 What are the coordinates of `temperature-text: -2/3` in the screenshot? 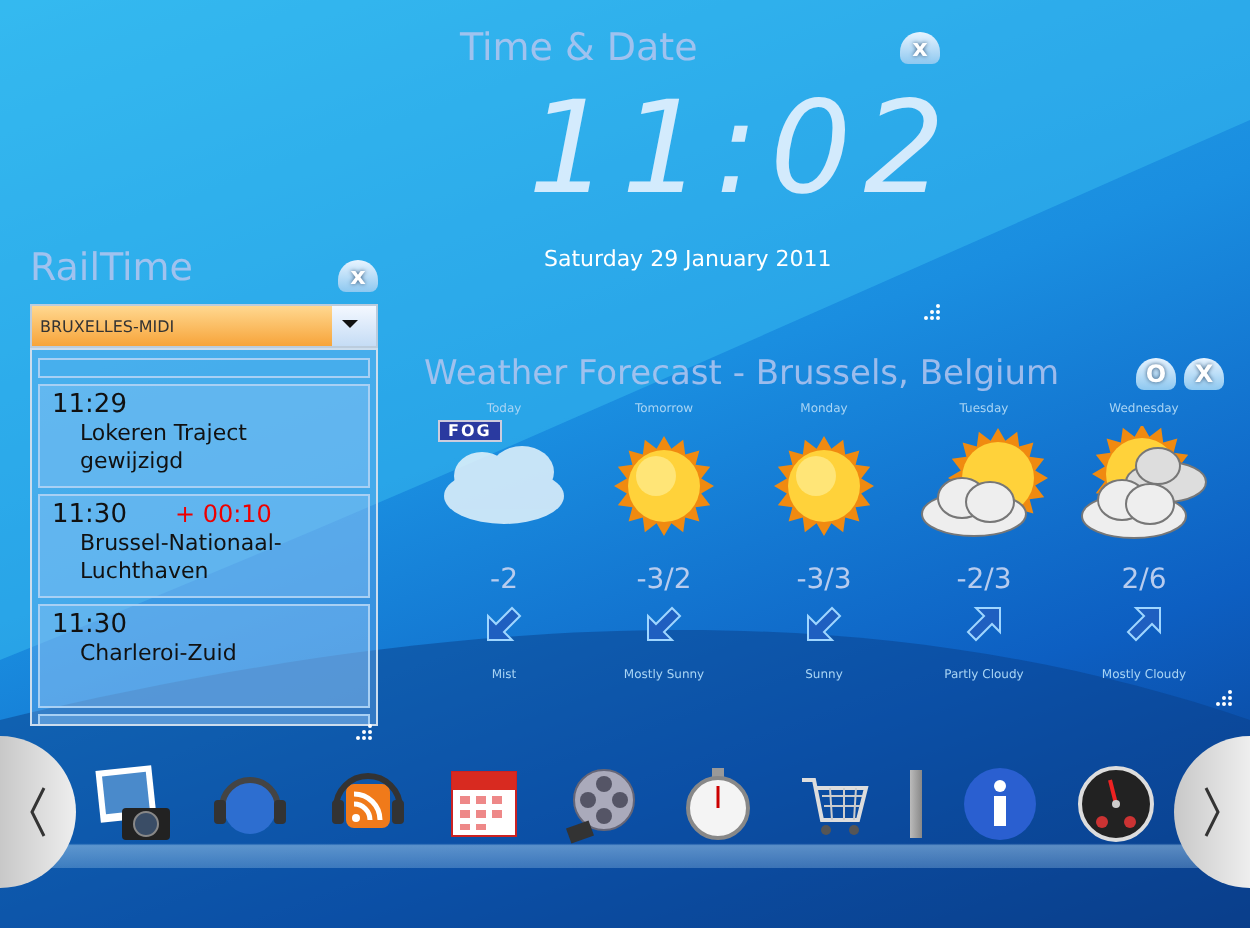 It's located at (984, 580).